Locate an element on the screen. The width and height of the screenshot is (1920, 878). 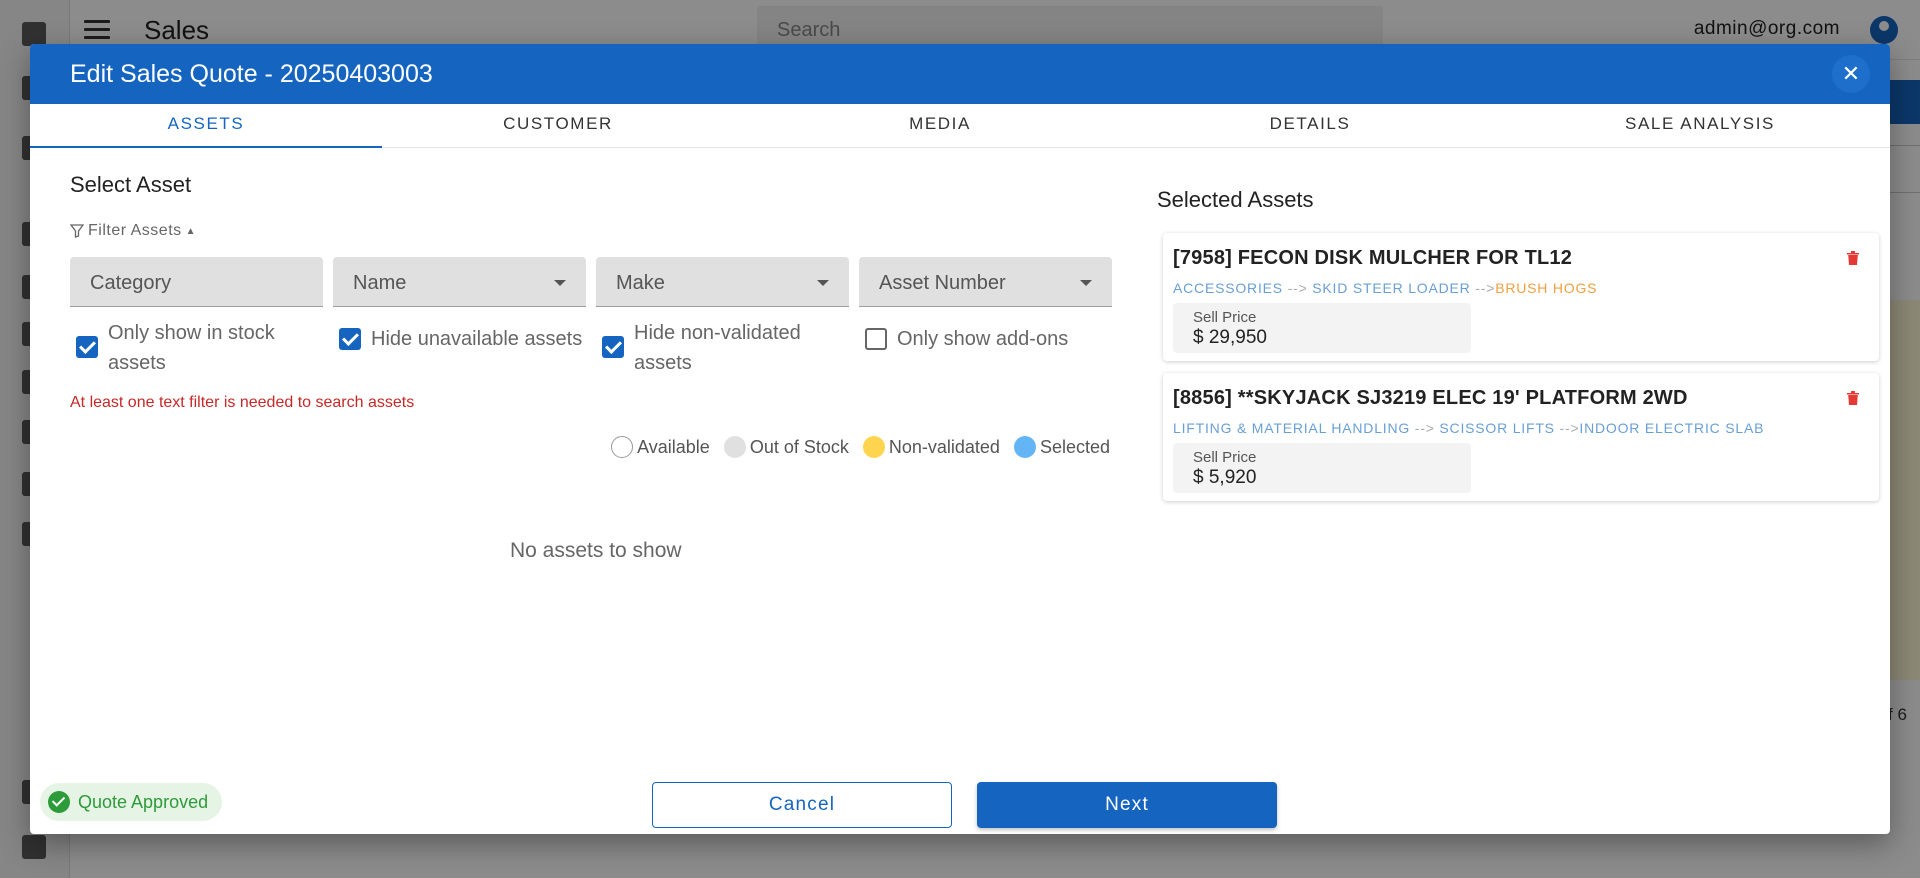
asset-title: [7958] FECON DISK MULCHER FOR TL12 is located at coordinates (1373, 258).